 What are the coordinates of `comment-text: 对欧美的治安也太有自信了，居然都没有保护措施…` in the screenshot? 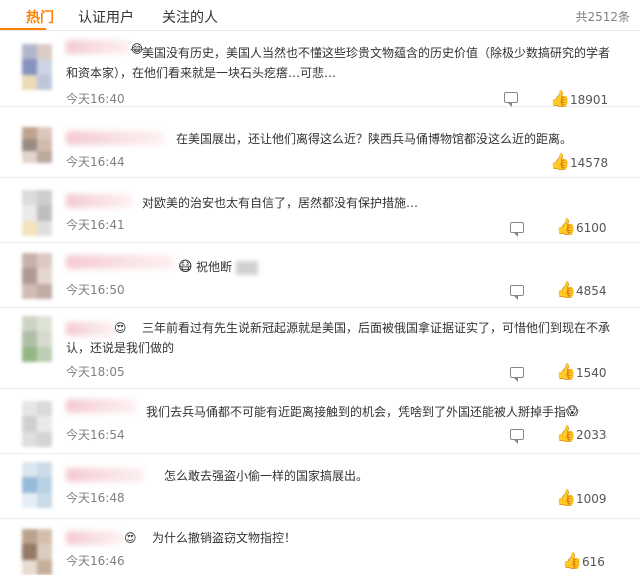 It's located at (280, 203).